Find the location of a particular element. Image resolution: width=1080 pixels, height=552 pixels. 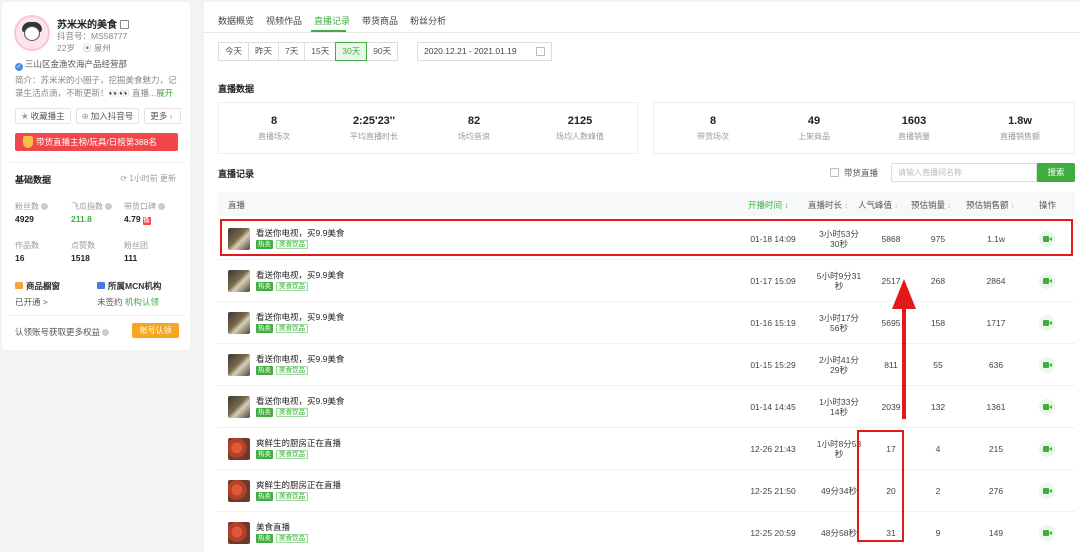

range-today: 今天 is located at coordinates (234, 51).